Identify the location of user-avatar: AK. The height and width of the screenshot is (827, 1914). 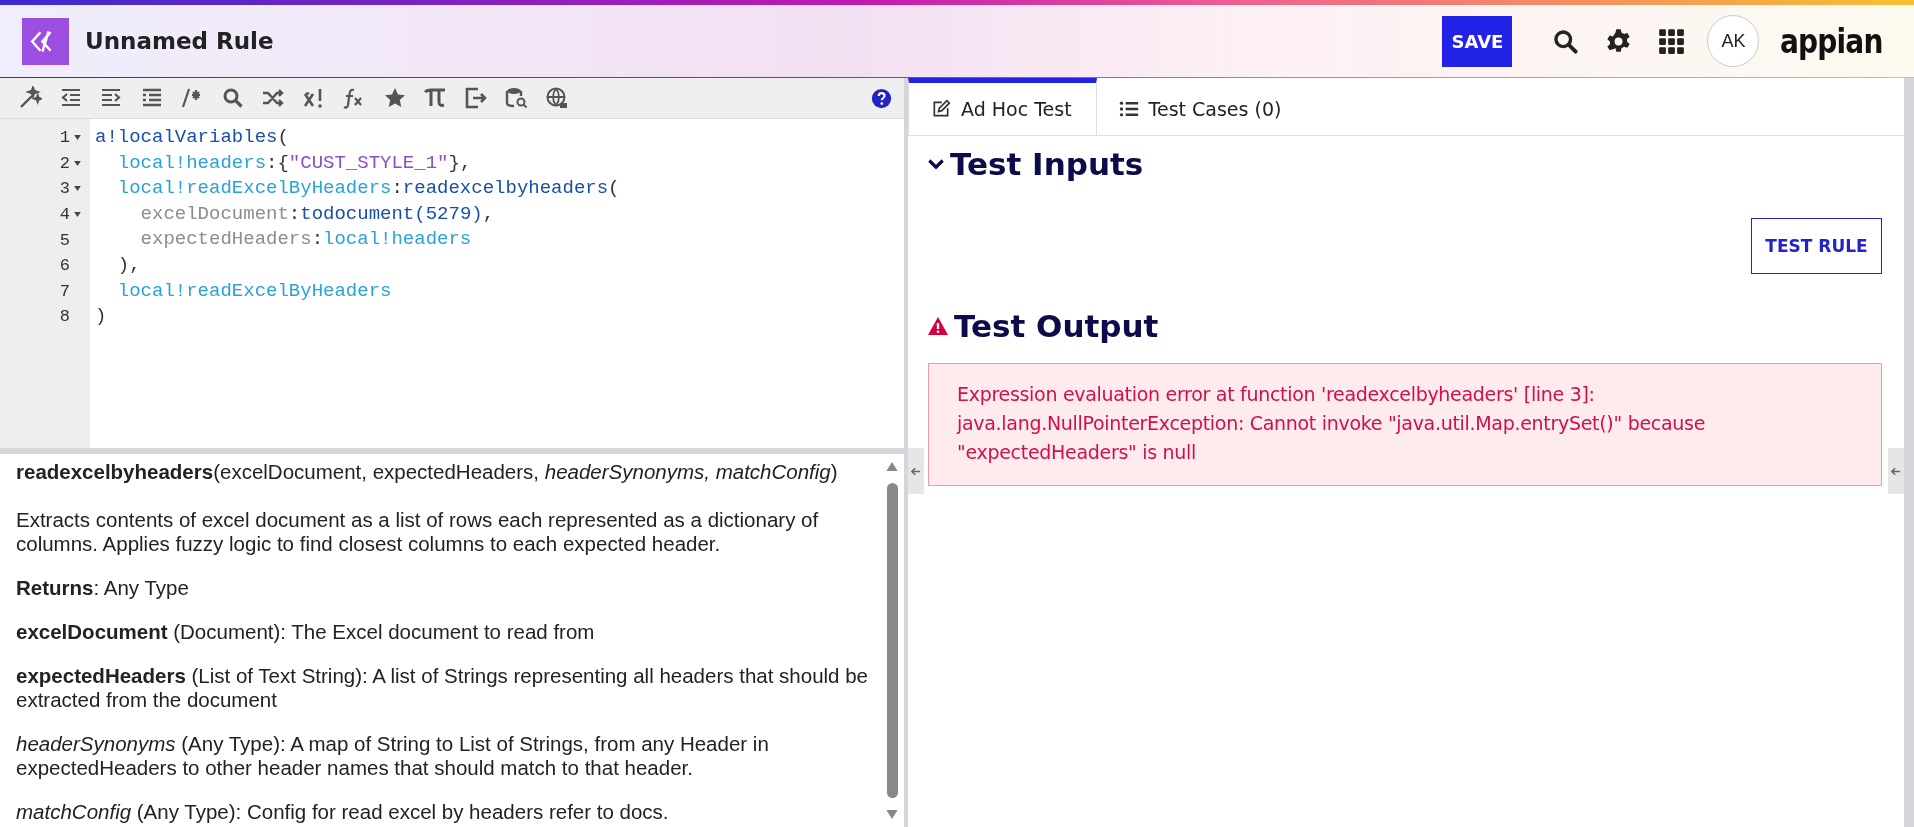
(1733, 41).